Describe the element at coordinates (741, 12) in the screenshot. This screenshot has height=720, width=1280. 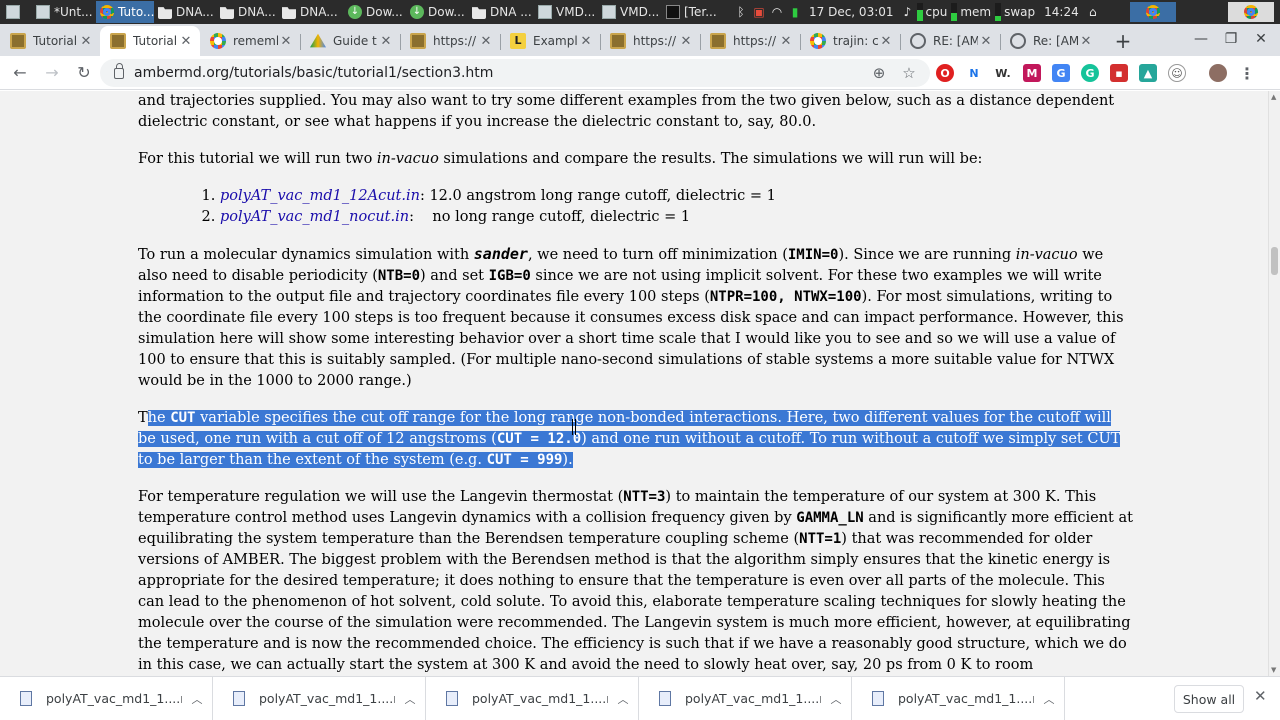
I see `bluetooth-icon: ᛒ` at that location.